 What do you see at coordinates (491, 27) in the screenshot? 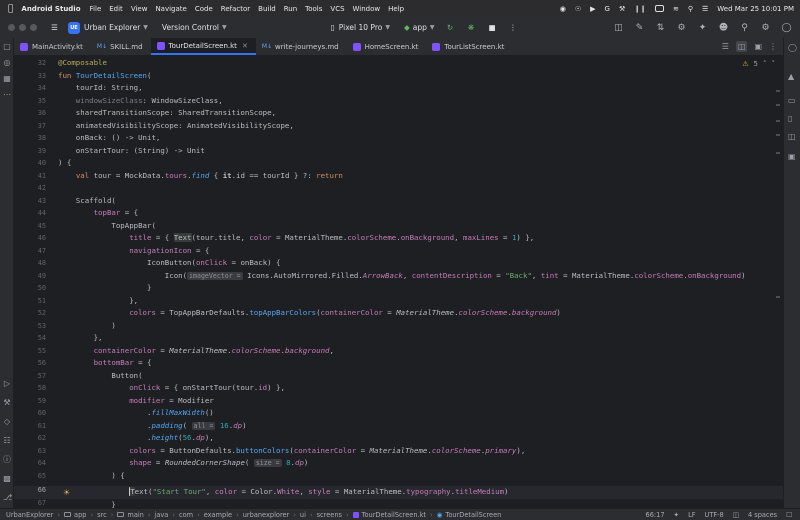
I see `profiler-icon: ■` at bounding box center [491, 27].